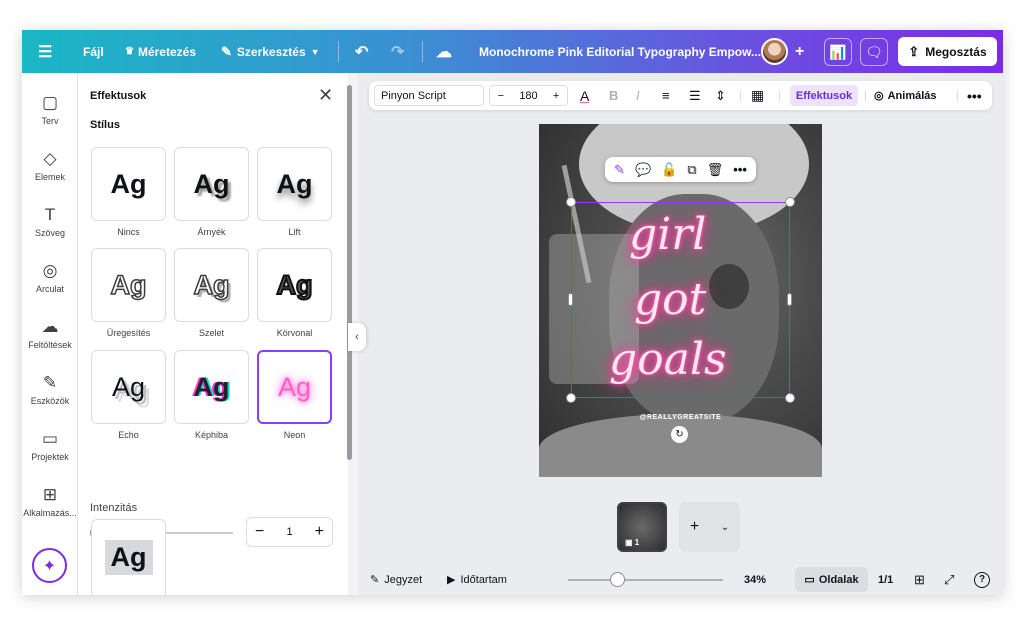  Describe the element at coordinates (50, 165) in the screenshot. I see `rail-item-elements: ◇ Elemek` at that location.